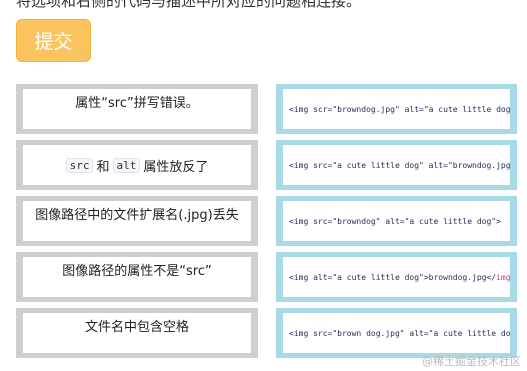 Image resolution: width=527 pixels, height=371 pixels. What do you see at coordinates (103, 167) in the screenshot?
I see `option-label-conj: 和` at bounding box center [103, 167].